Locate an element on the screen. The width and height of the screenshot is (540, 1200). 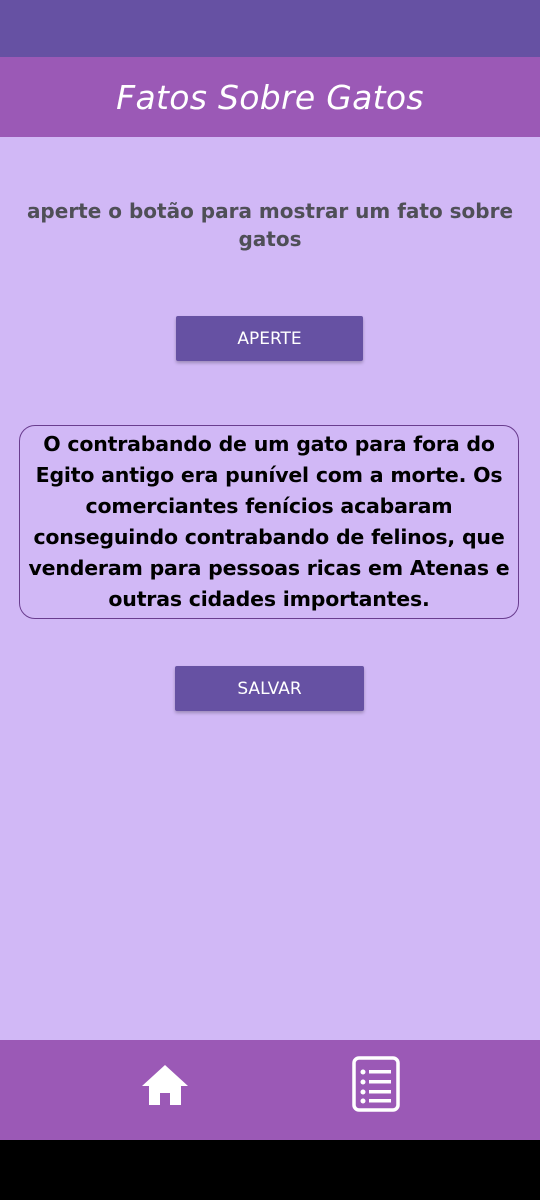
save-fact-button: SALVAR is located at coordinates (269, 688).